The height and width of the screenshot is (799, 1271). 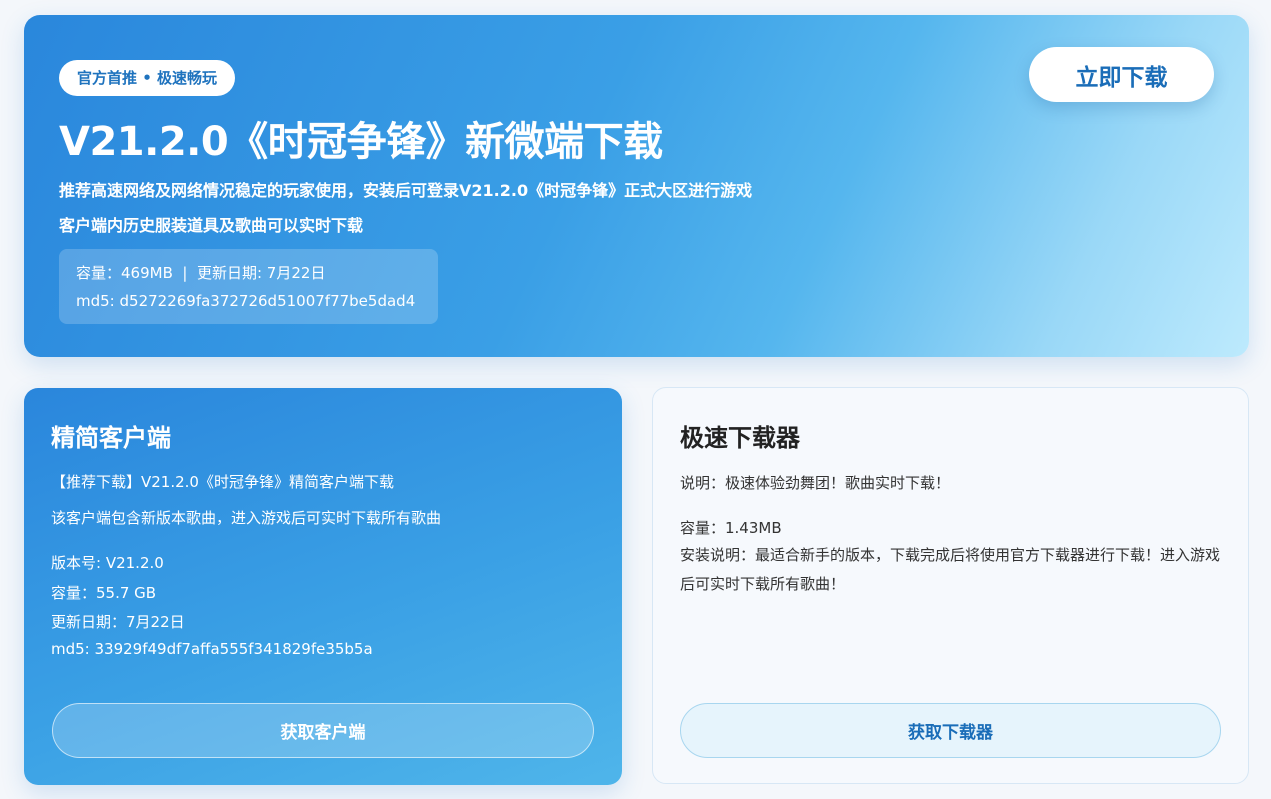 I want to click on size-info: 容量：1.43MB, so click(x=731, y=528).